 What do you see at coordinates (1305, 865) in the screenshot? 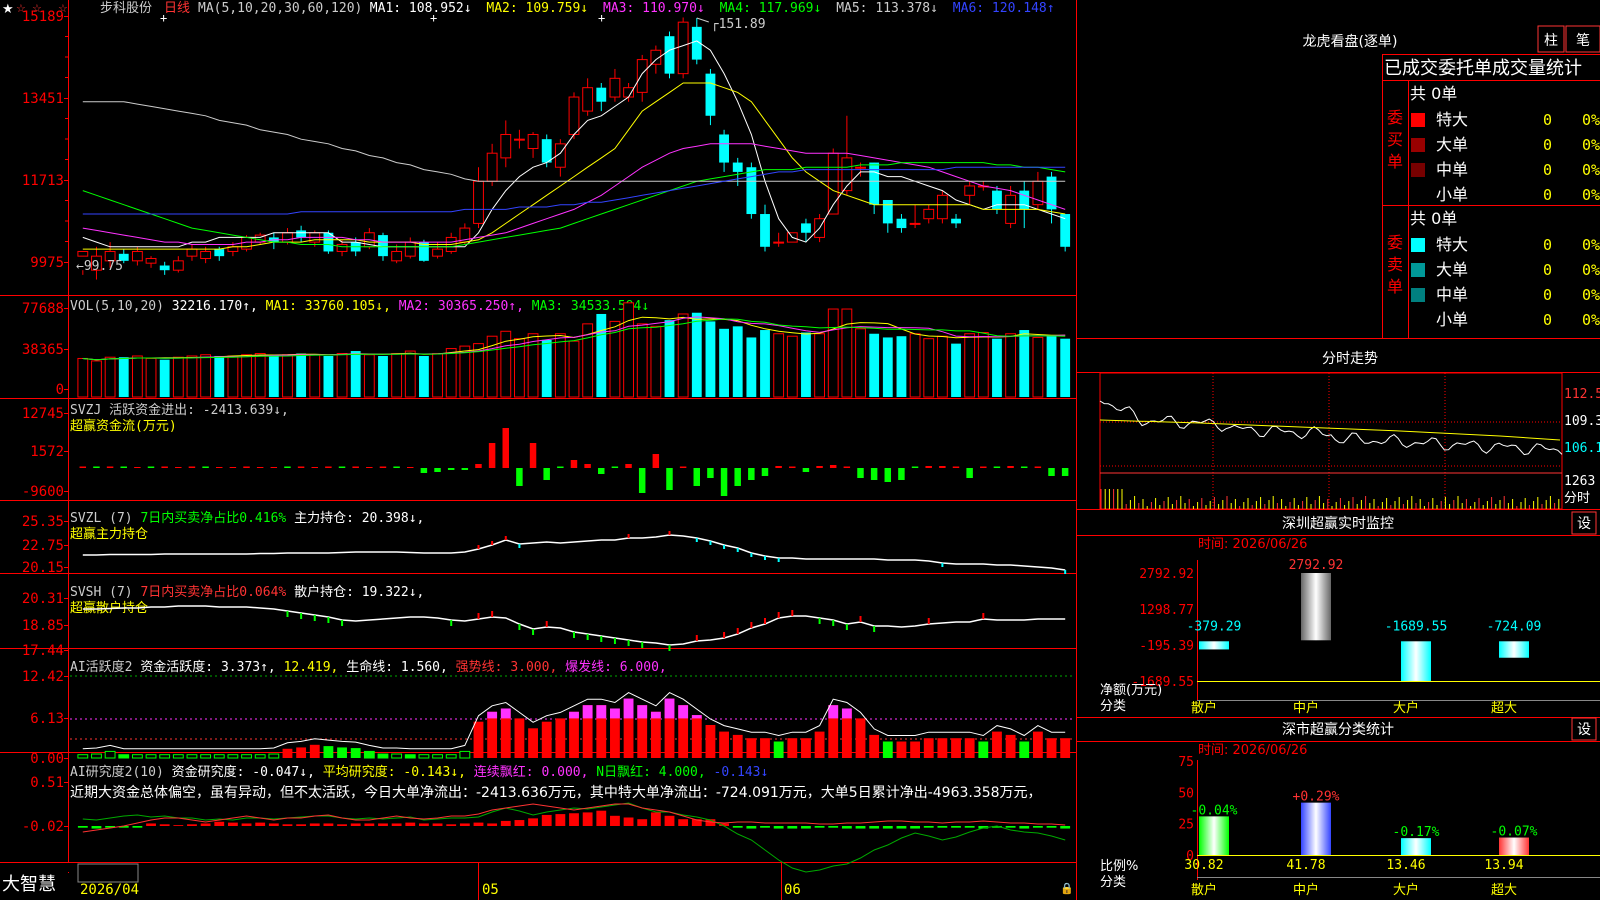
I see `stats-bar-value: 41.78` at bounding box center [1305, 865].